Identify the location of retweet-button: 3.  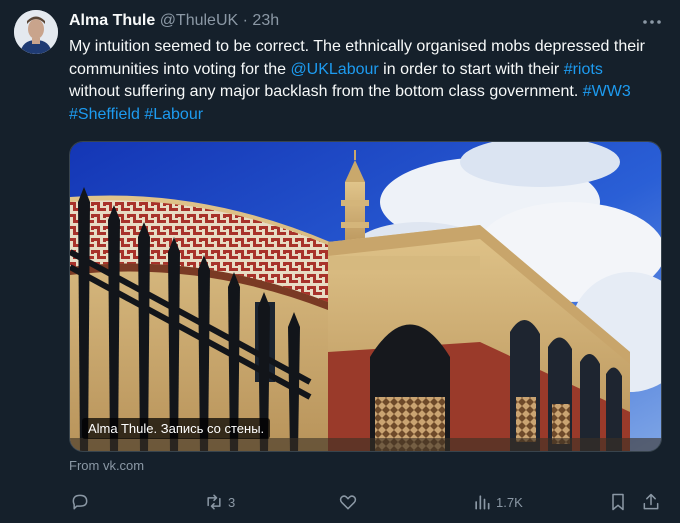
(219, 502).